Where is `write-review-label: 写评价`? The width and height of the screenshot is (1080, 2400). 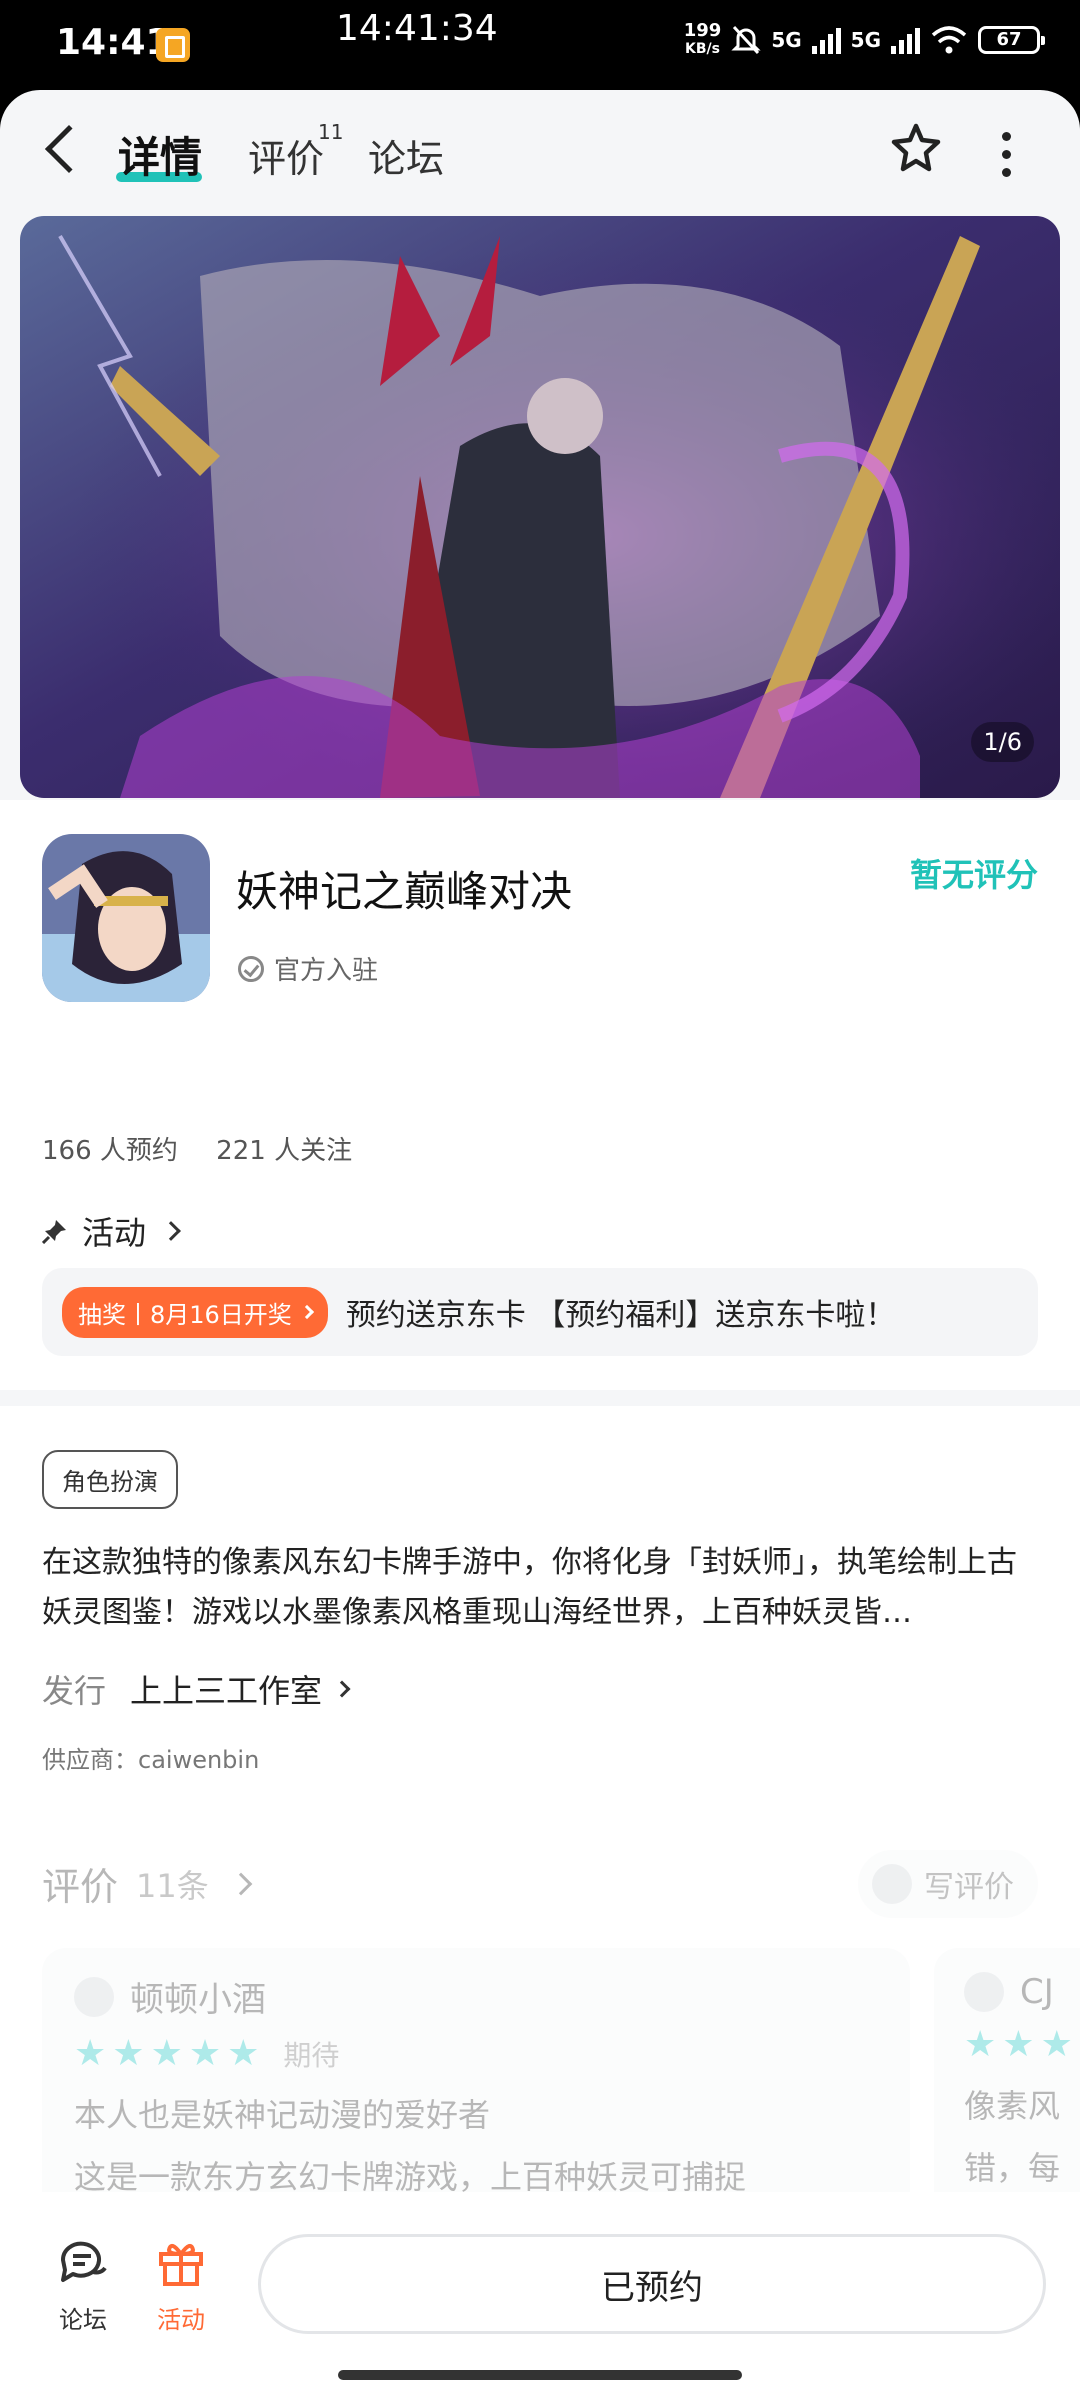 write-review-label: 写评价 is located at coordinates (969, 1887).